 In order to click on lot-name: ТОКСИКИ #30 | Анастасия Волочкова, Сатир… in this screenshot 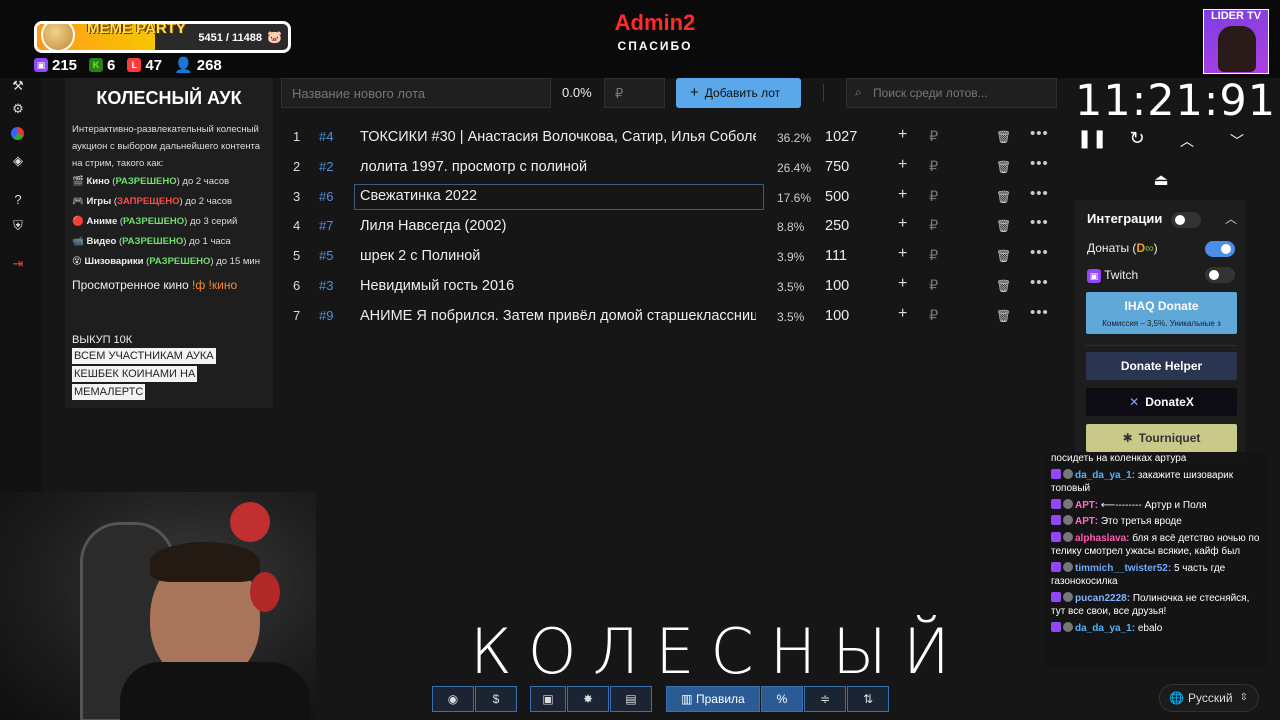, I will do `click(558, 137)`.